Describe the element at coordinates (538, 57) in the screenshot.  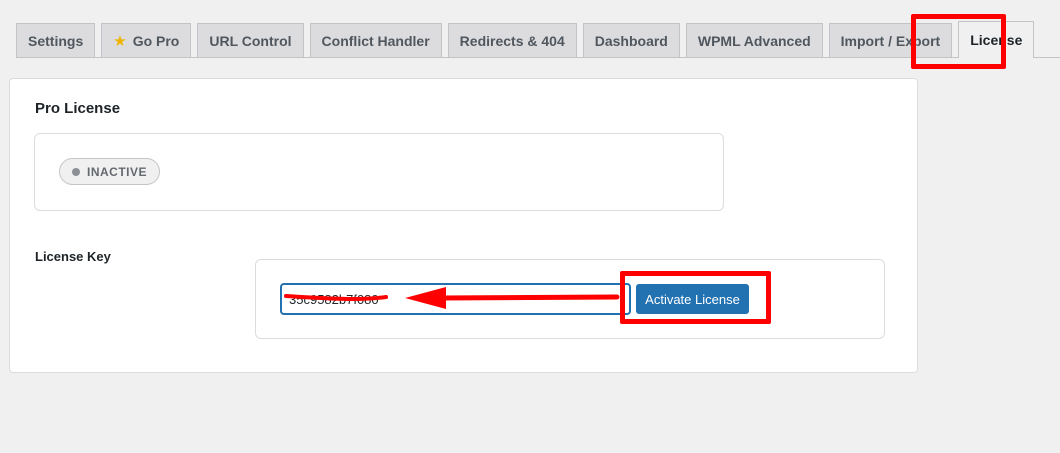
I see `tabs-divider` at that location.